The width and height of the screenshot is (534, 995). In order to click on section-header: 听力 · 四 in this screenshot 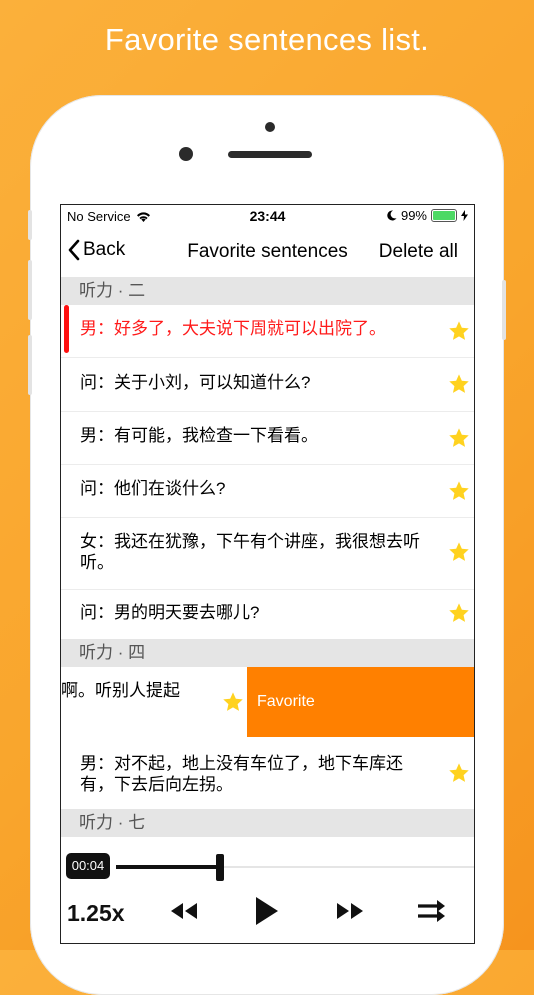, I will do `click(267, 653)`.